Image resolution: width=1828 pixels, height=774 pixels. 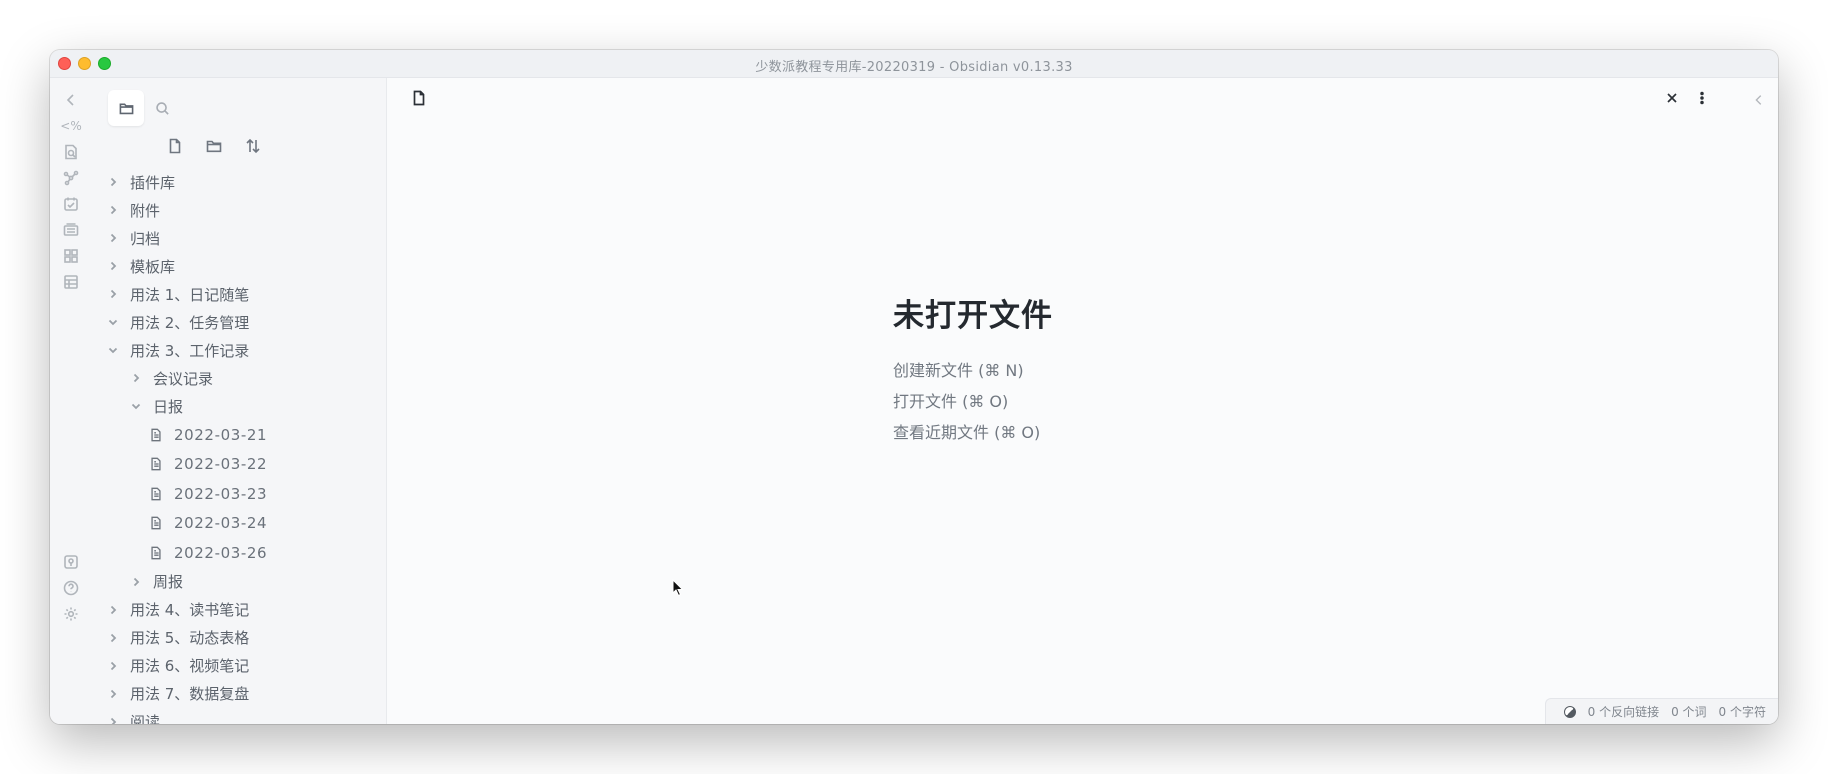 What do you see at coordinates (168, 582) in the screenshot?
I see `tree-item-label: 周报` at bounding box center [168, 582].